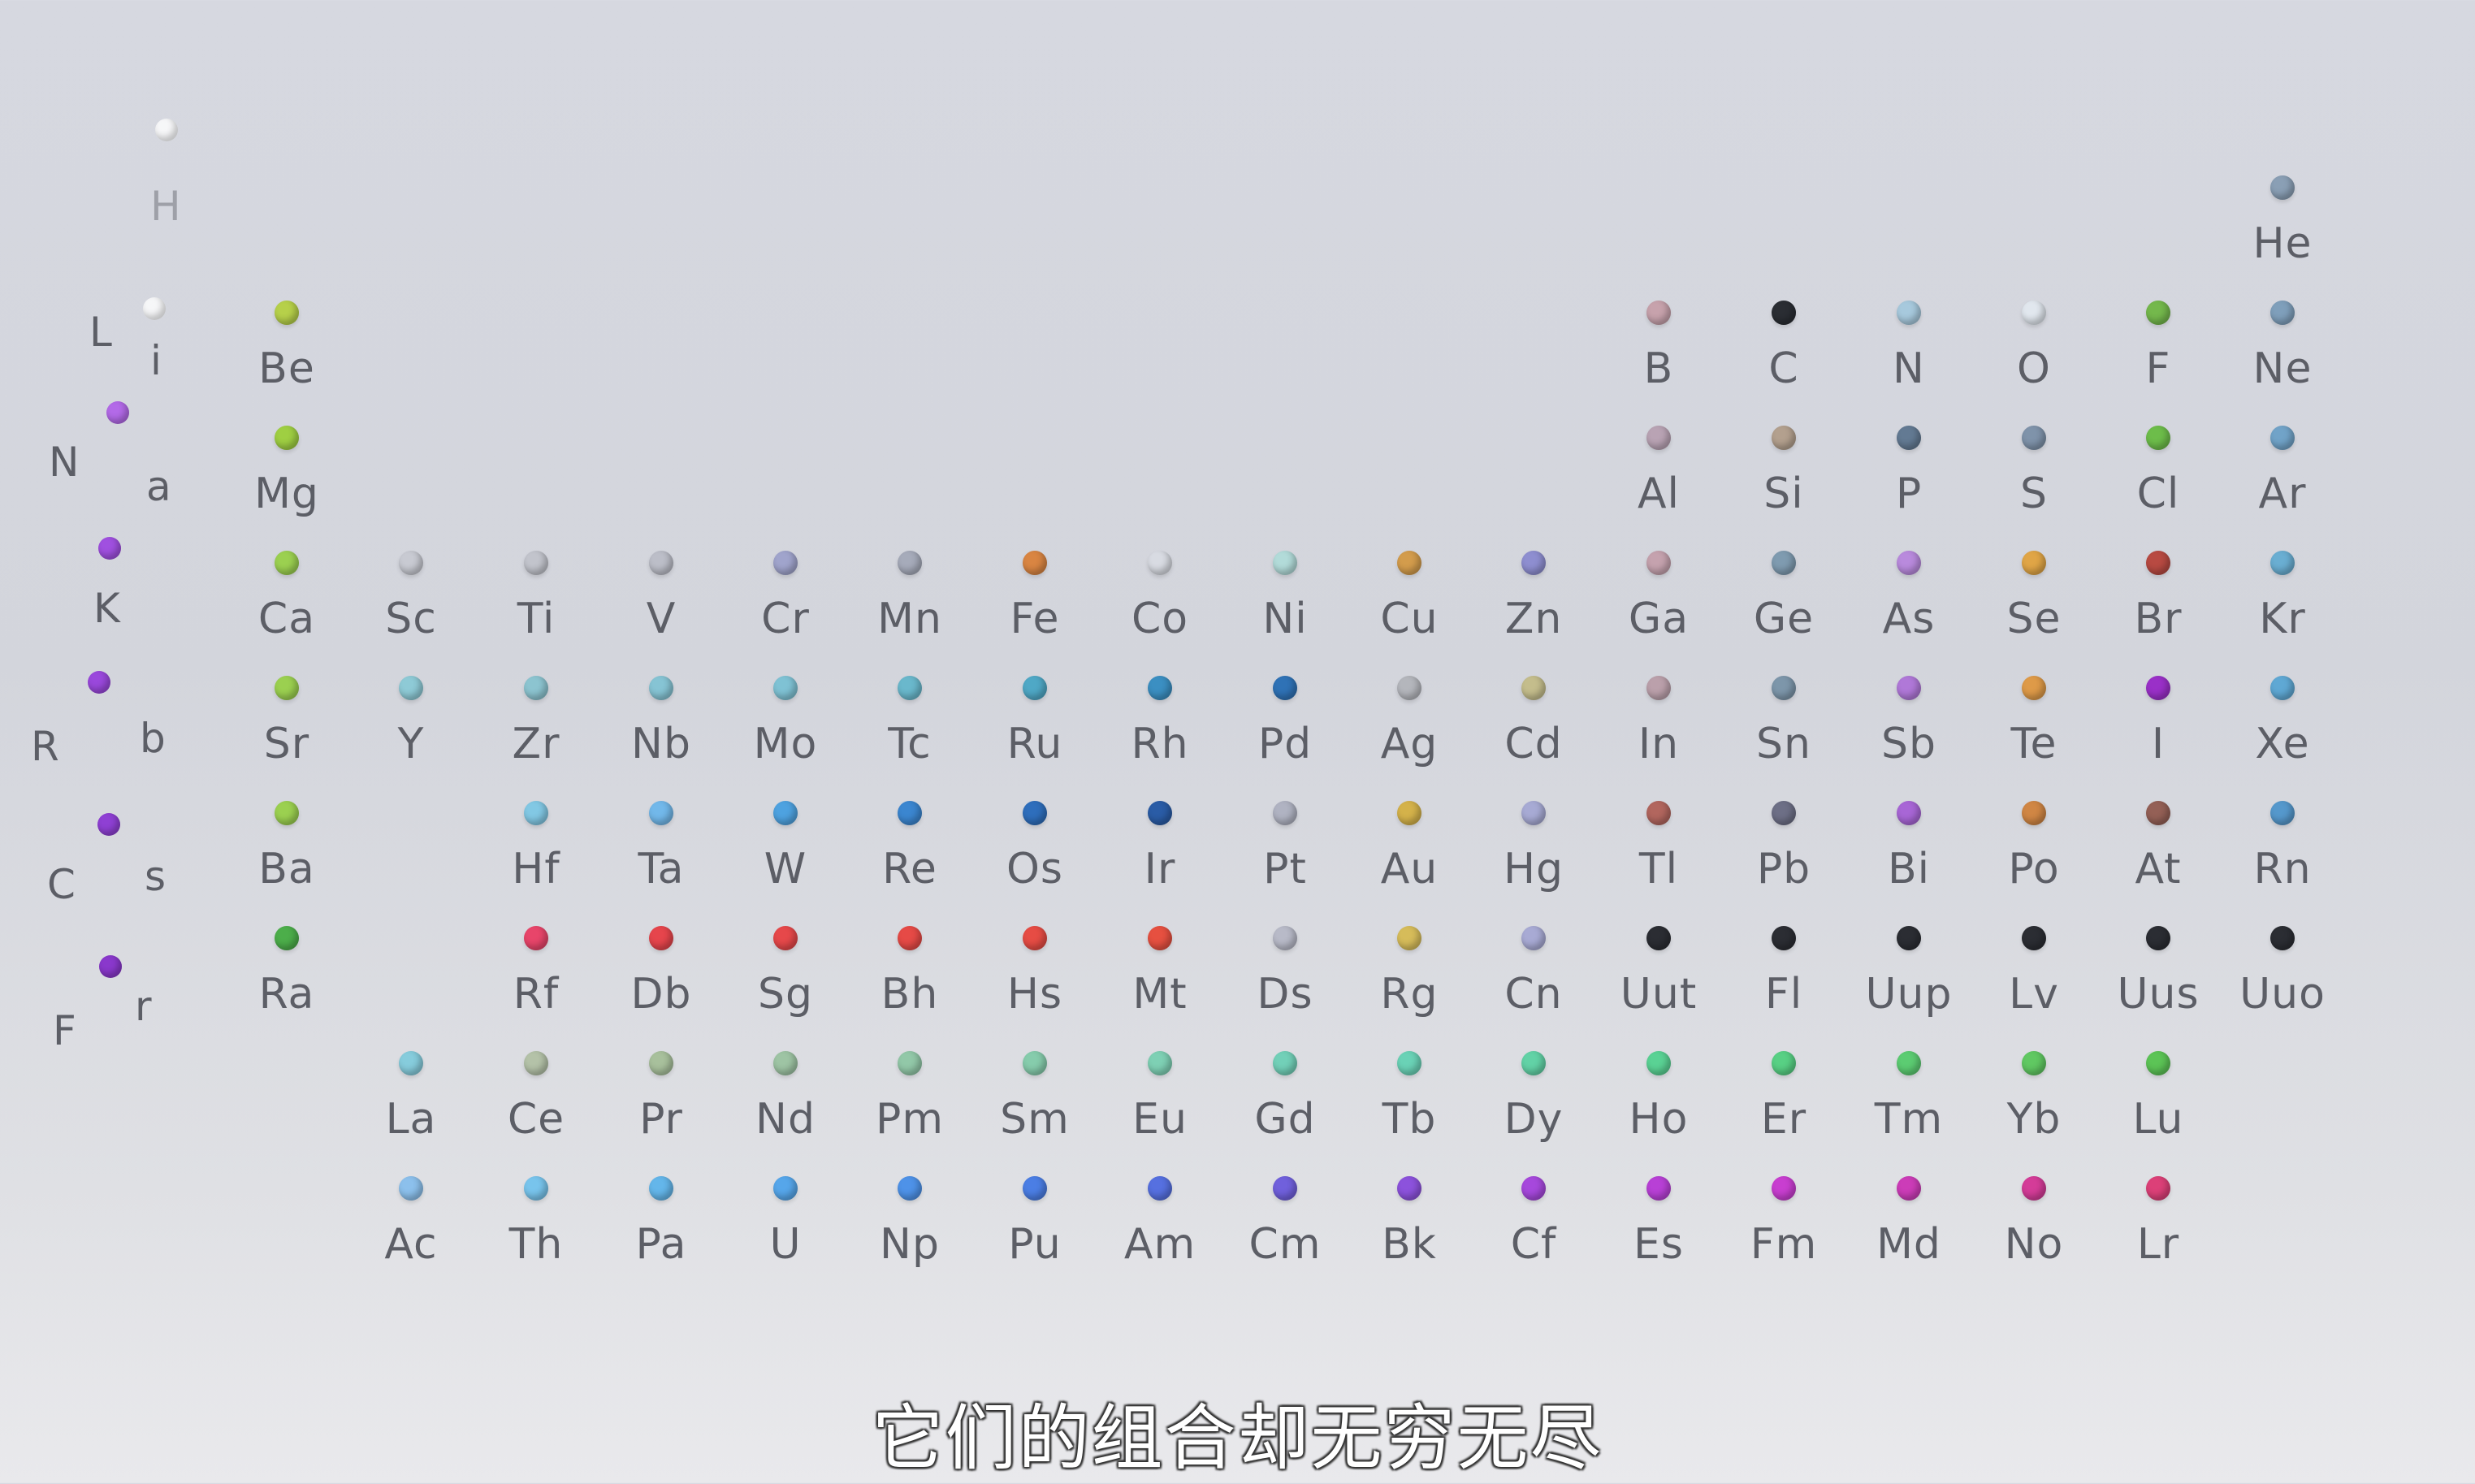 The image size is (2475, 1484). What do you see at coordinates (536, 843) in the screenshot?
I see `element-hf: Hf` at bounding box center [536, 843].